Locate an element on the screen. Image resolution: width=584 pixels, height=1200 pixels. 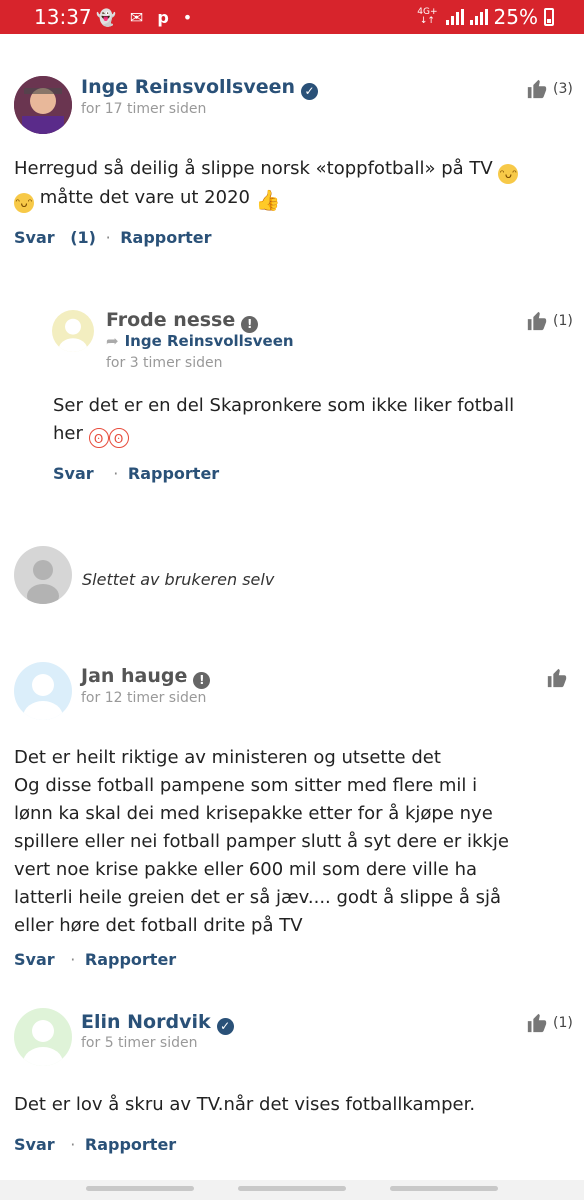
signal-icon is located at coordinates (454, 17).